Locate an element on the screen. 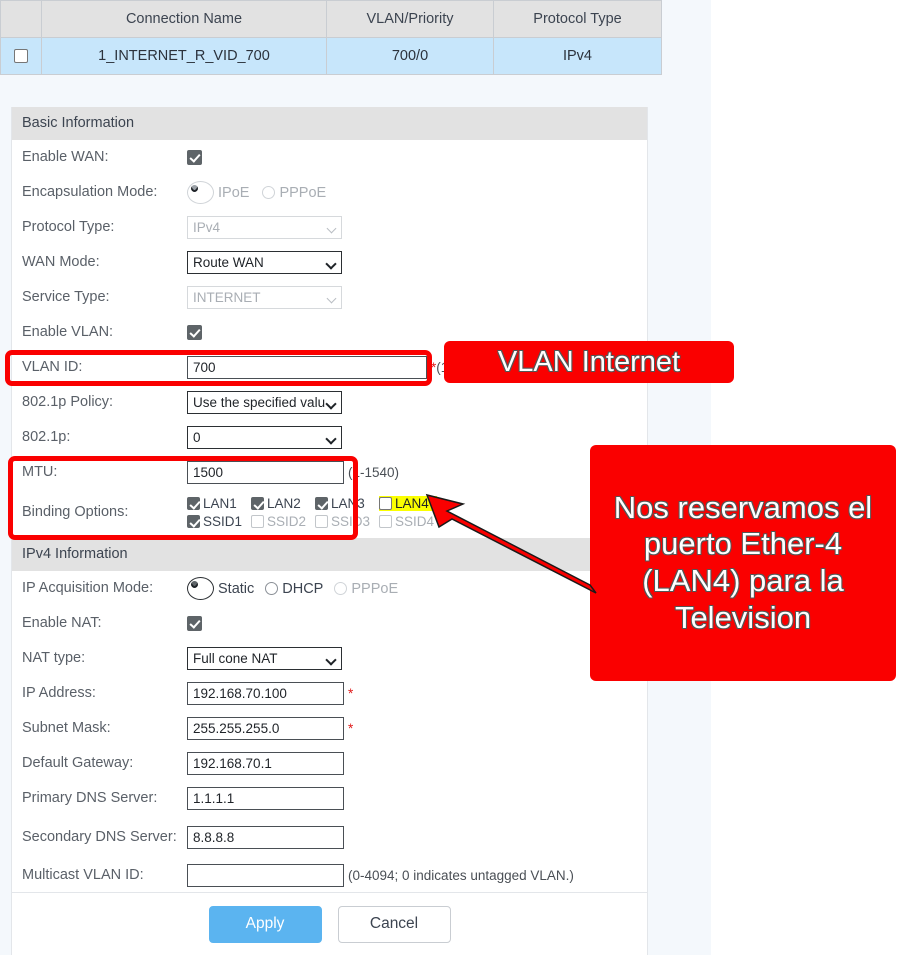  label-enable-nat: Enable NAT: is located at coordinates (62, 623).